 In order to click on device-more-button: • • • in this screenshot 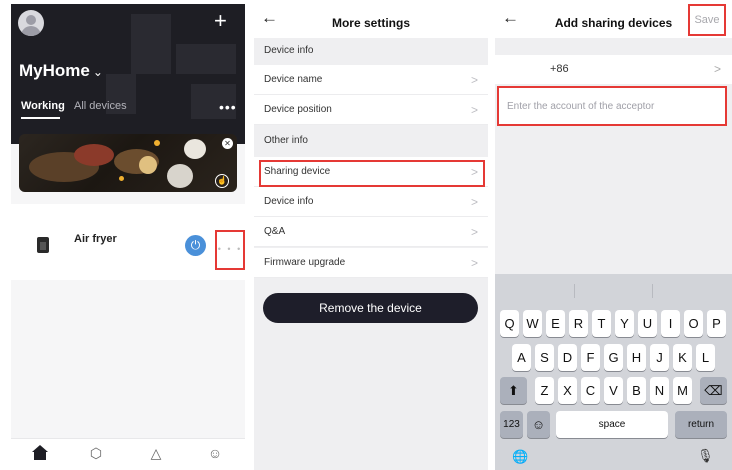, I will do `click(230, 250)`.